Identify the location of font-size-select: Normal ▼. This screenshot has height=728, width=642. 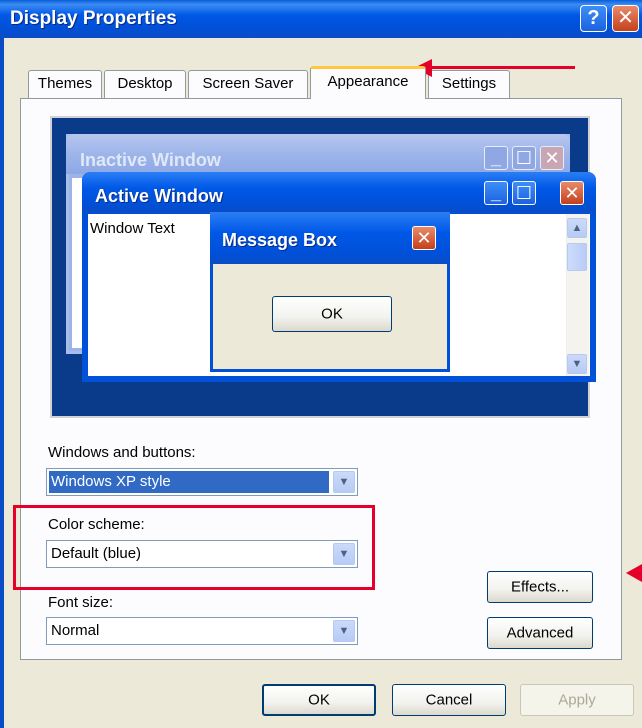
(202, 631).